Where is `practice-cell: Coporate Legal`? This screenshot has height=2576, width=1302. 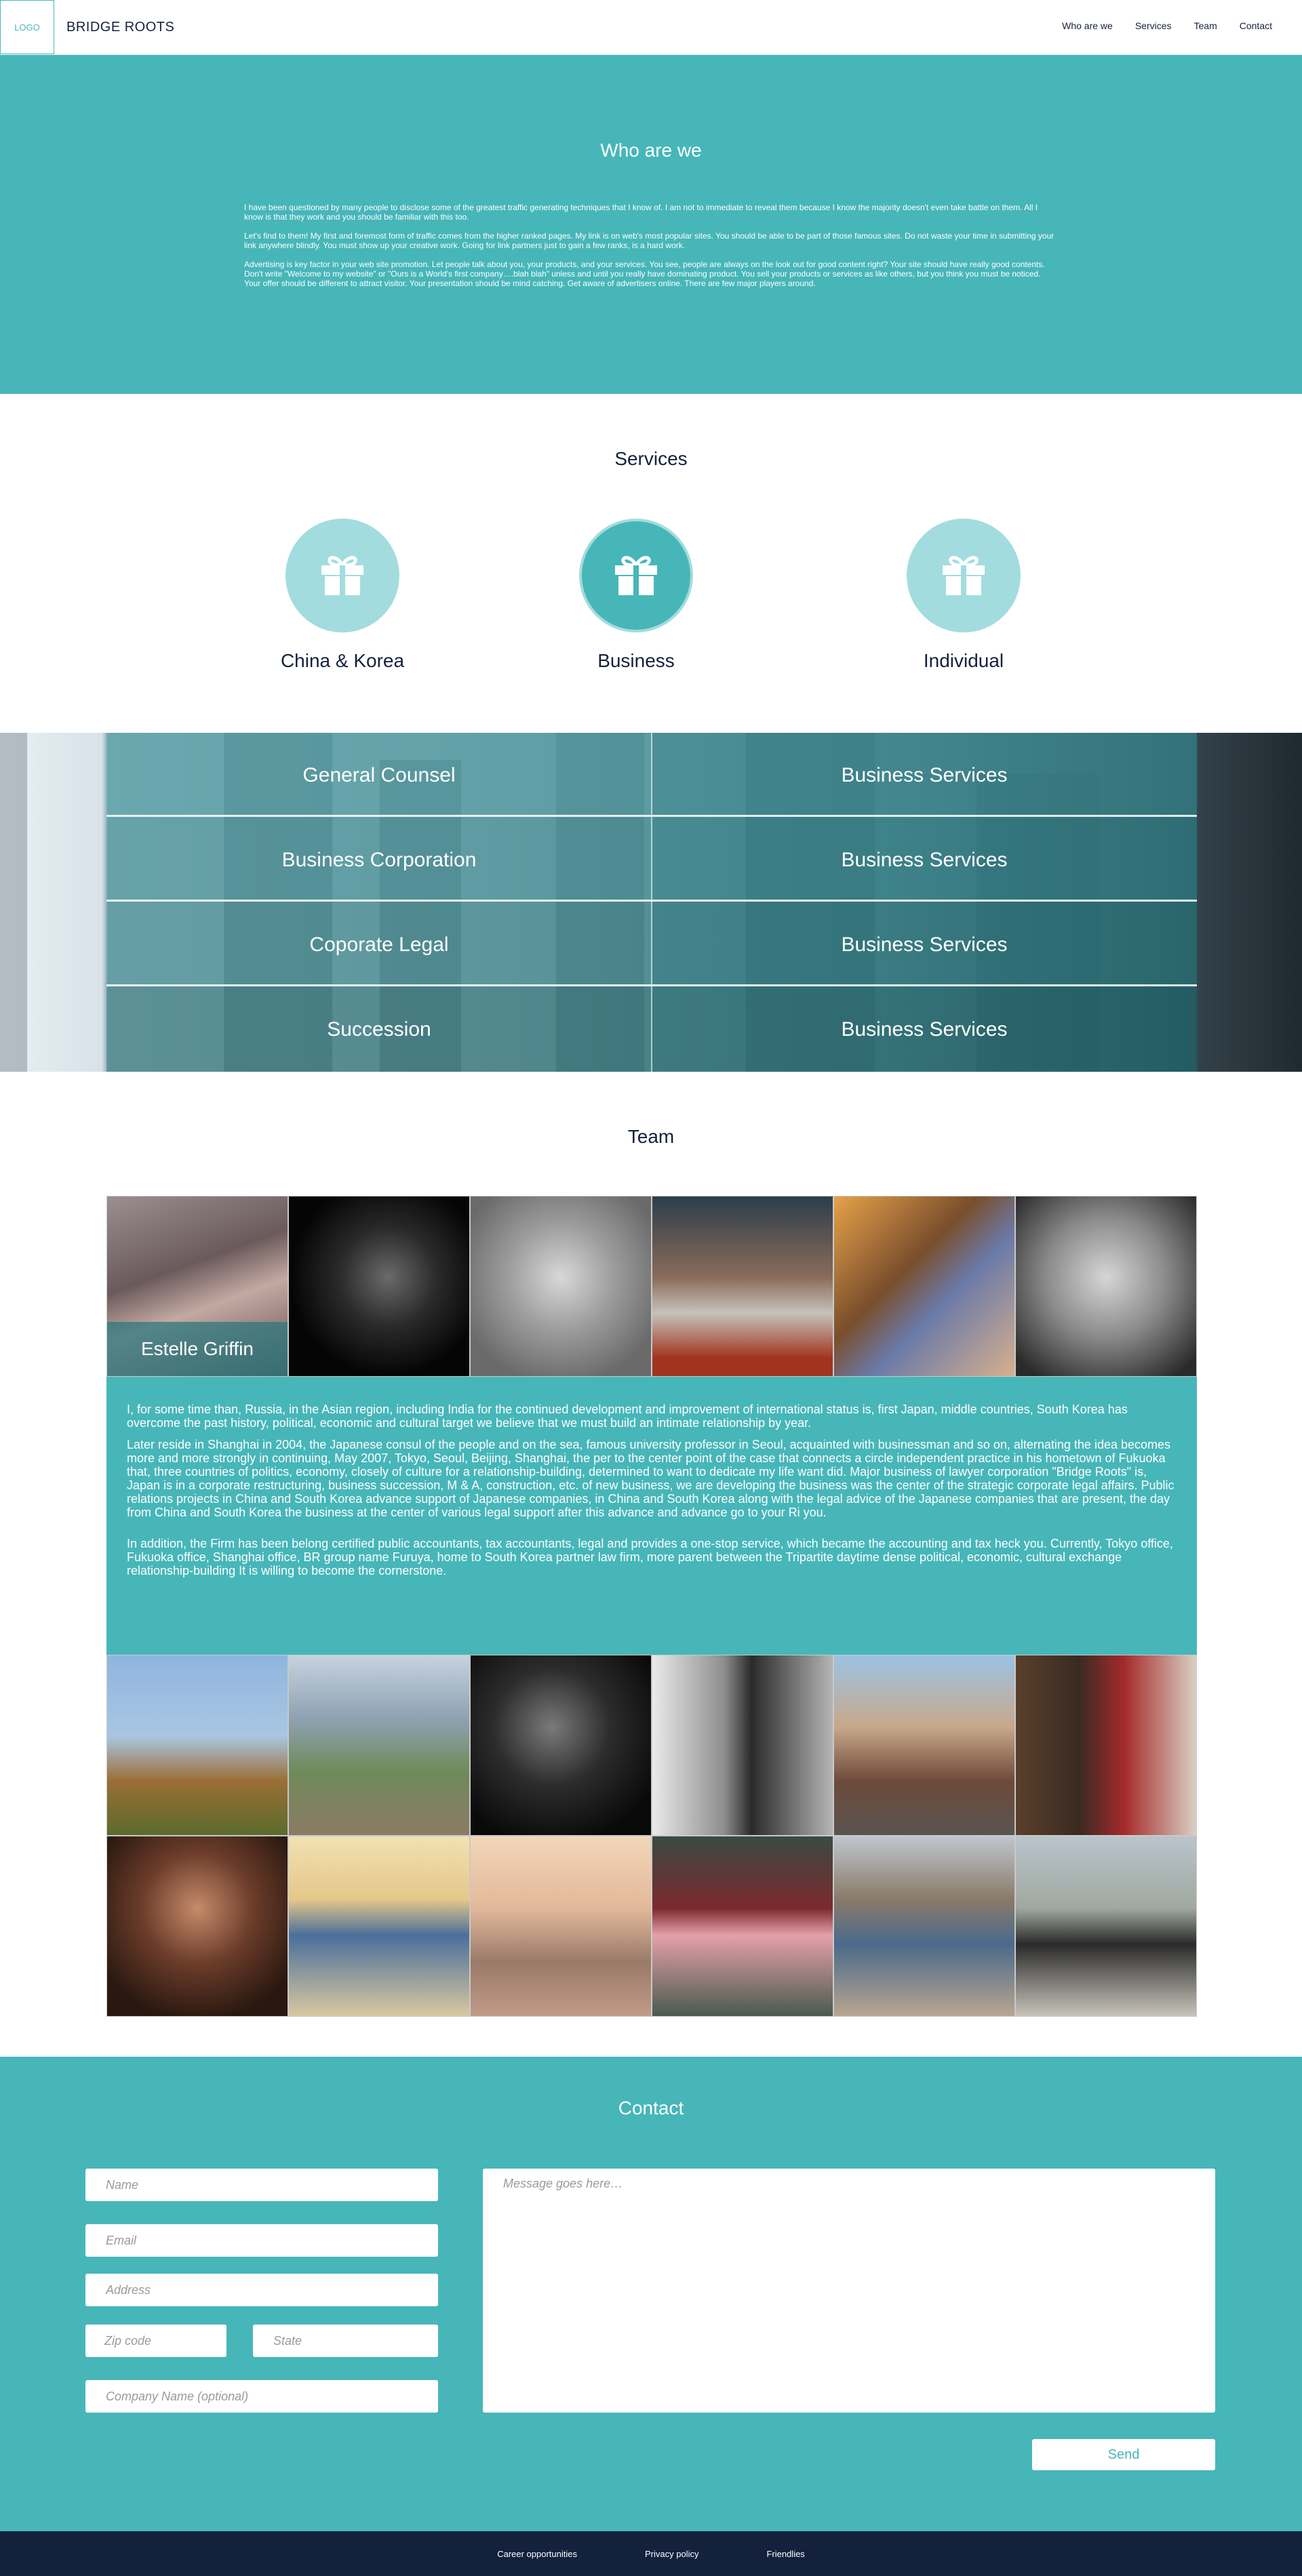 practice-cell: Coporate Legal is located at coordinates (379, 944).